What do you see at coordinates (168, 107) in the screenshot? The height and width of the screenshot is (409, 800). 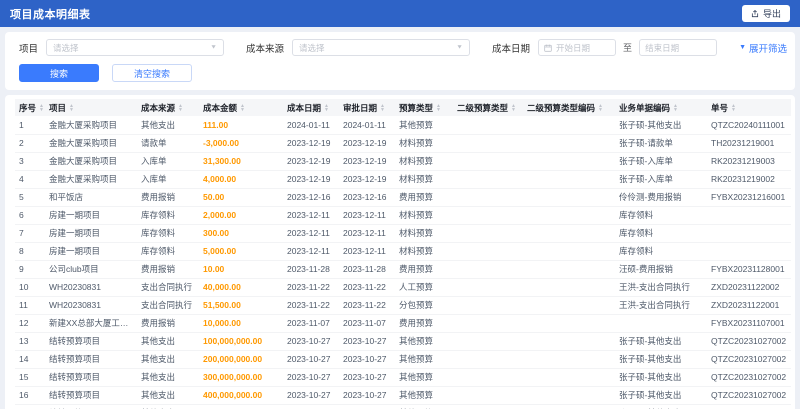 I see `column-header-3: 成本来源 ▲ ▼` at bounding box center [168, 107].